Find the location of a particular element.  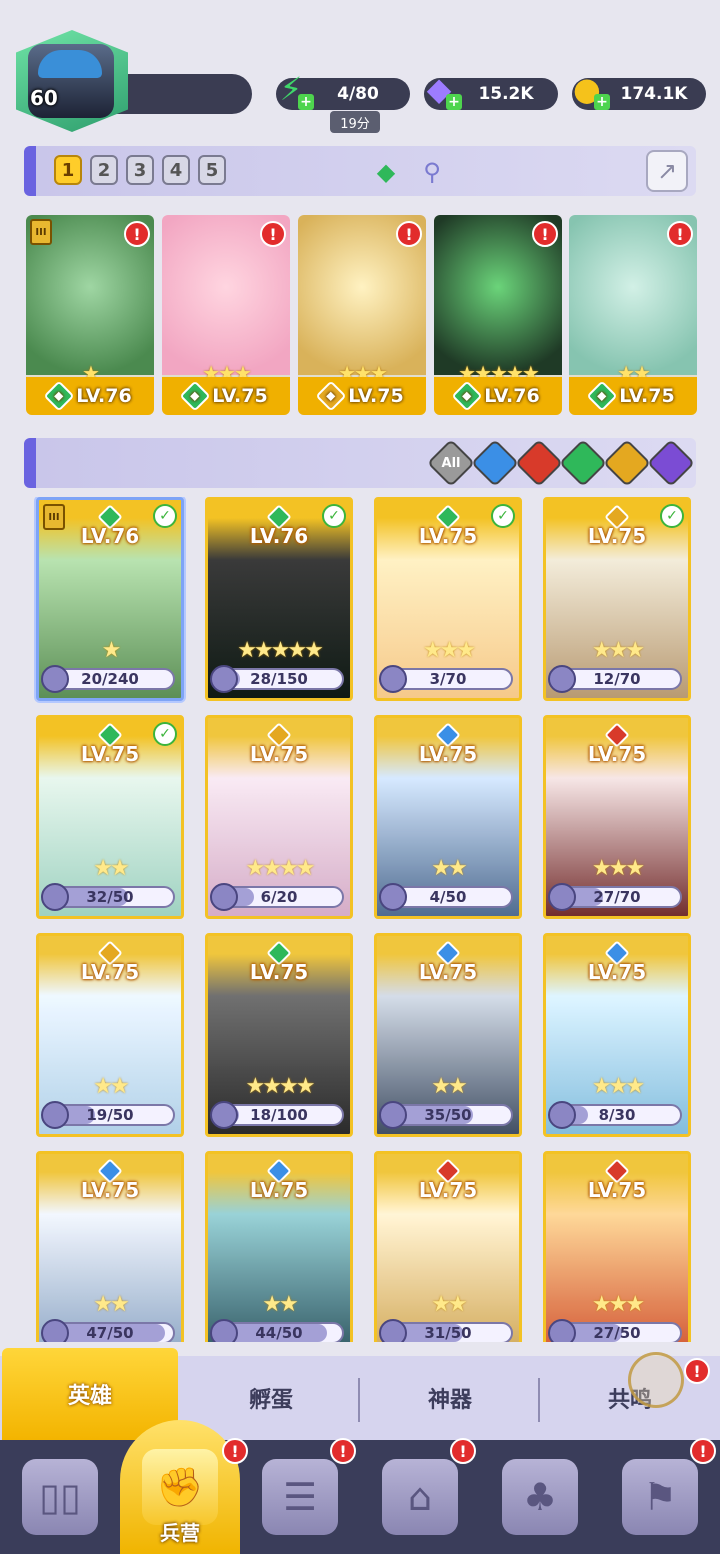

fragment-count: 28/150 is located at coordinates (279, 679).